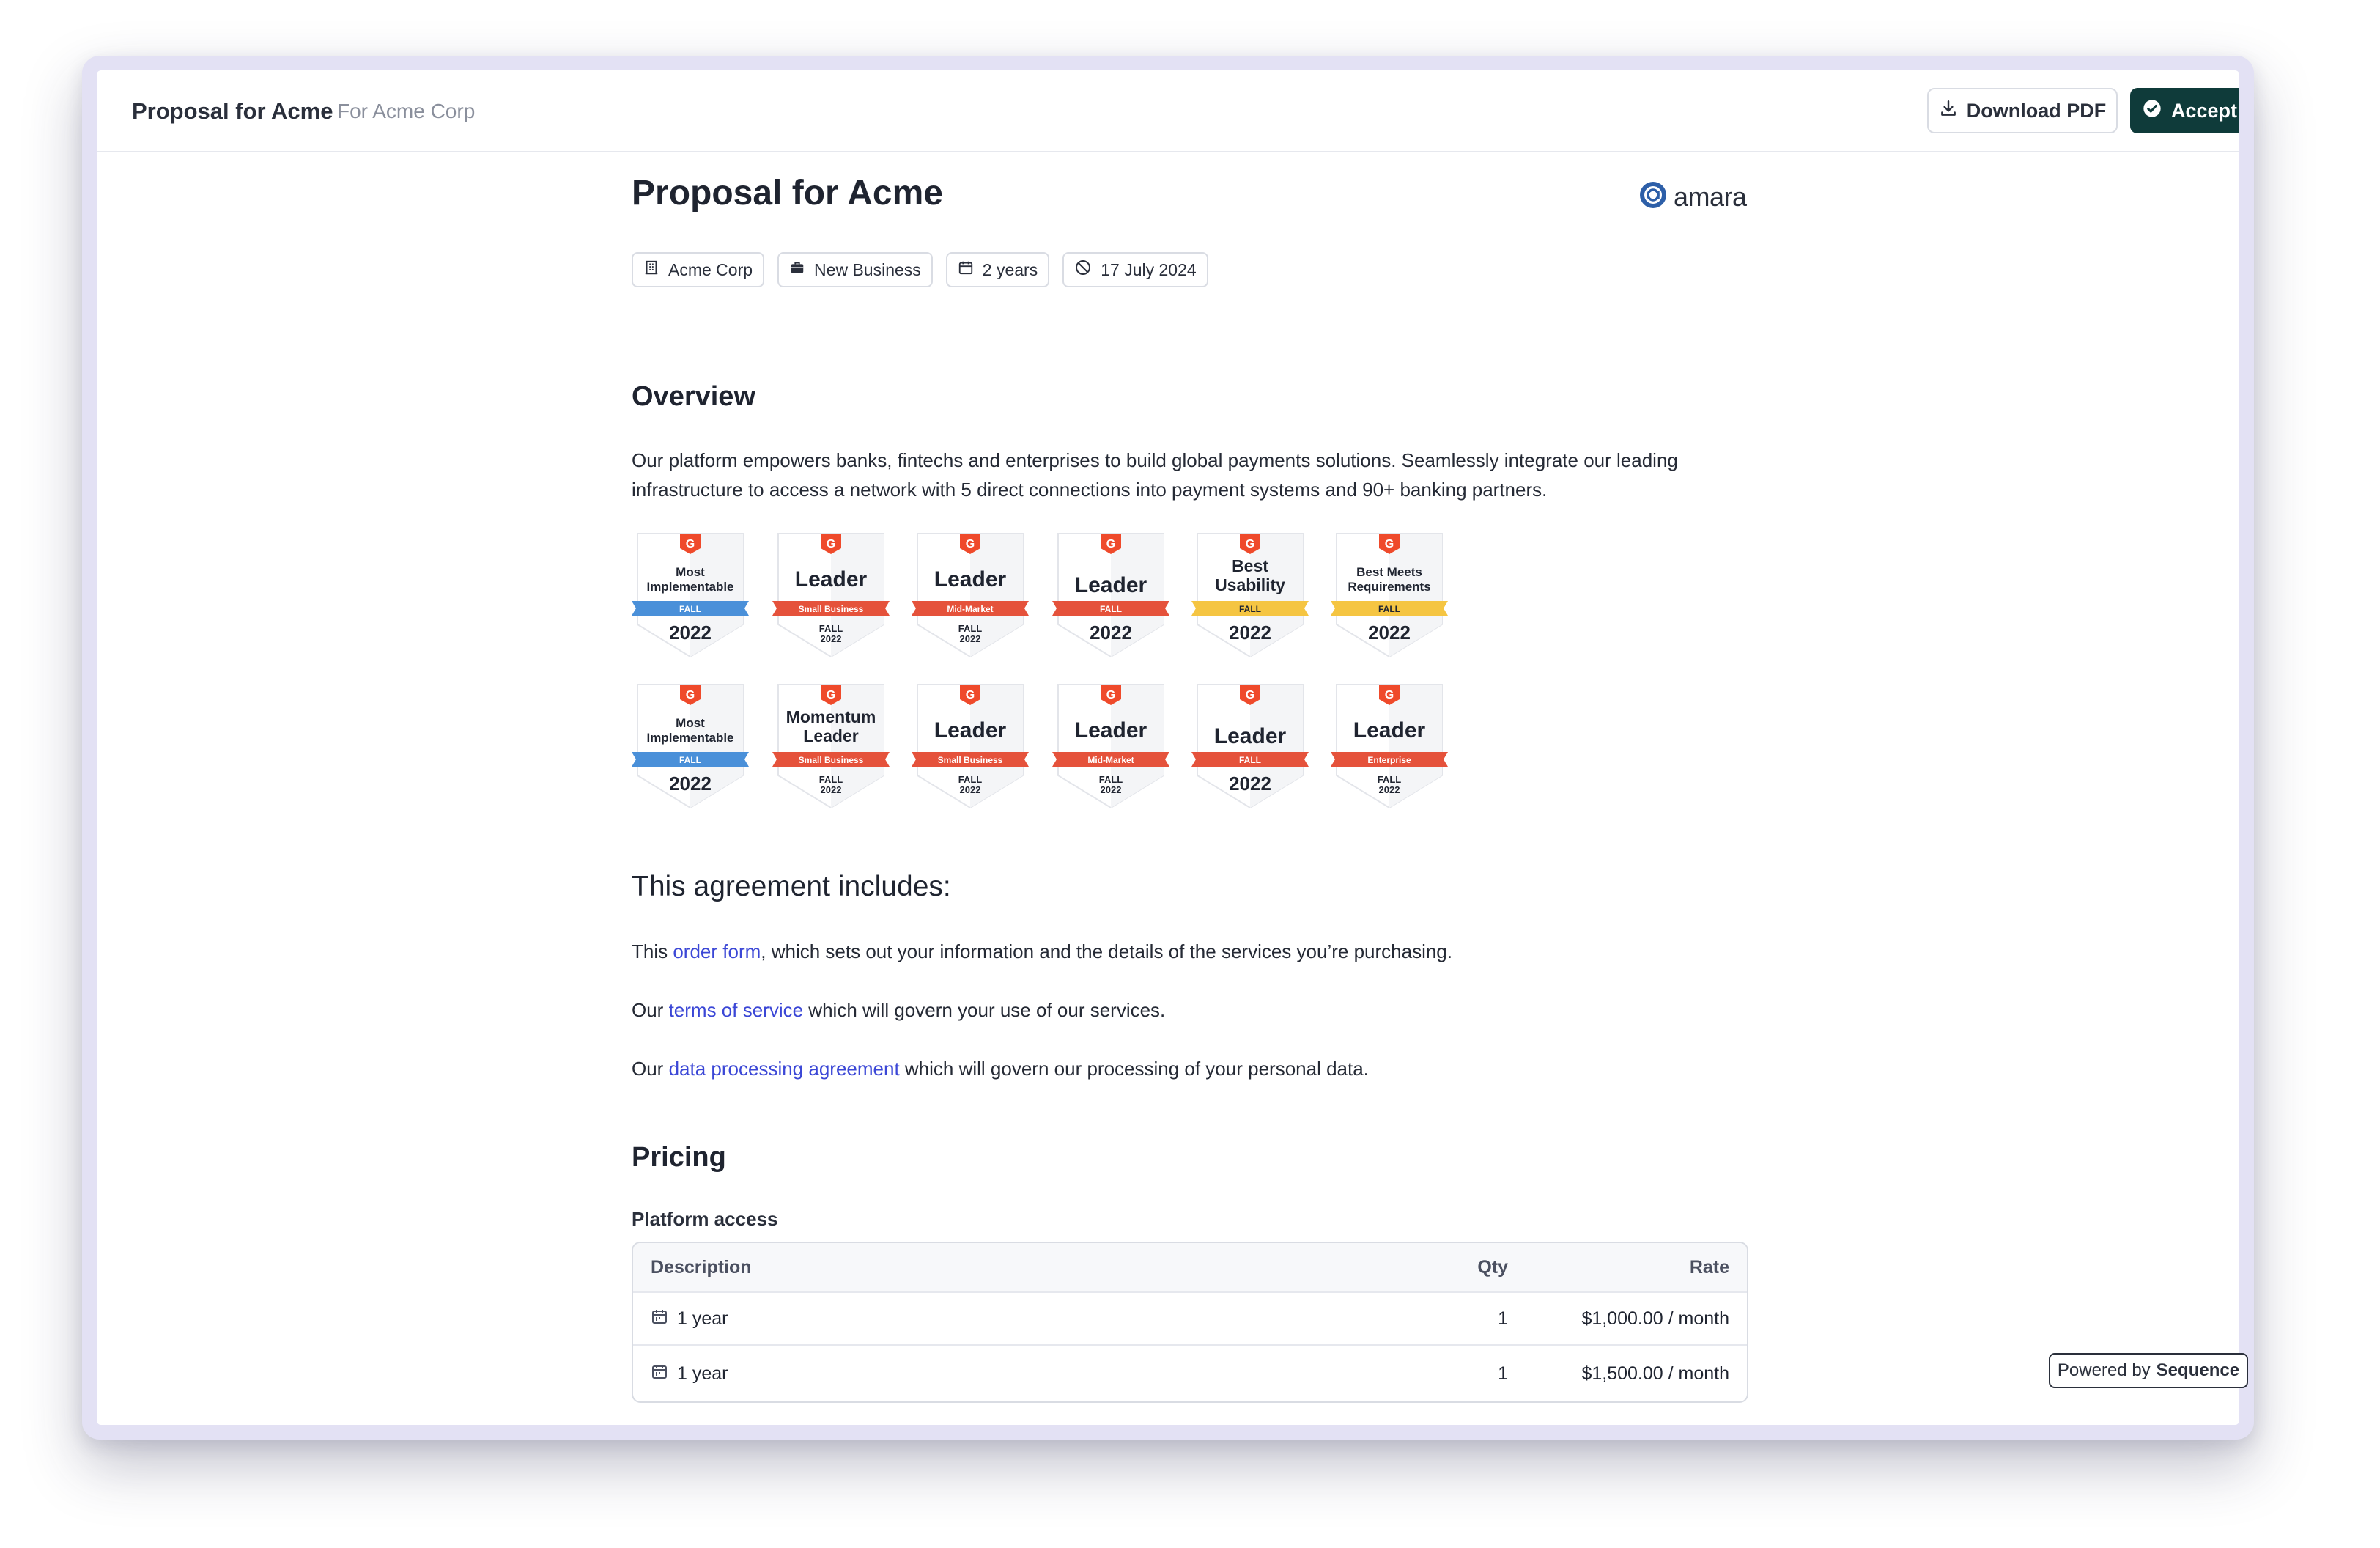 The height and width of the screenshot is (1548, 2380). What do you see at coordinates (406, 111) in the screenshot?
I see `header-subtitle: For Acme Corp` at bounding box center [406, 111].